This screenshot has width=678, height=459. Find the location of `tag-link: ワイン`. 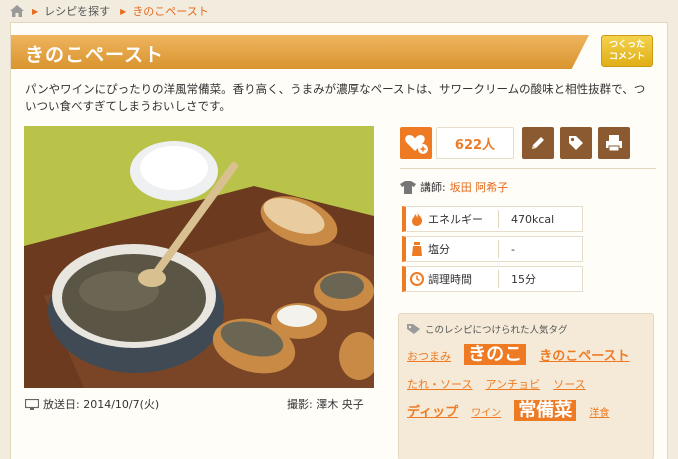

tag-link: ワイン is located at coordinates (486, 413).